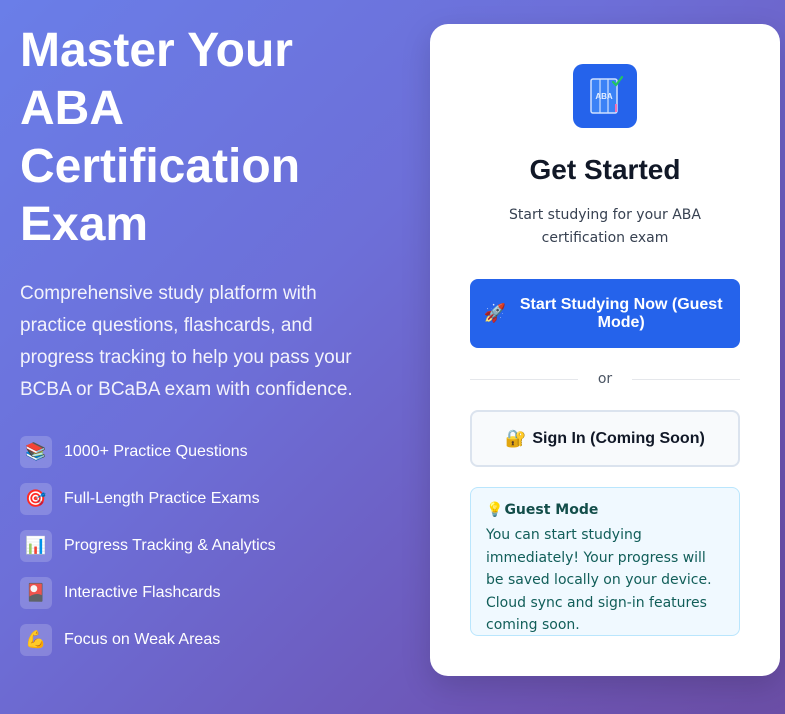  I want to click on hero-title: Master Your ABA Certification Exam, so click(160, 137).